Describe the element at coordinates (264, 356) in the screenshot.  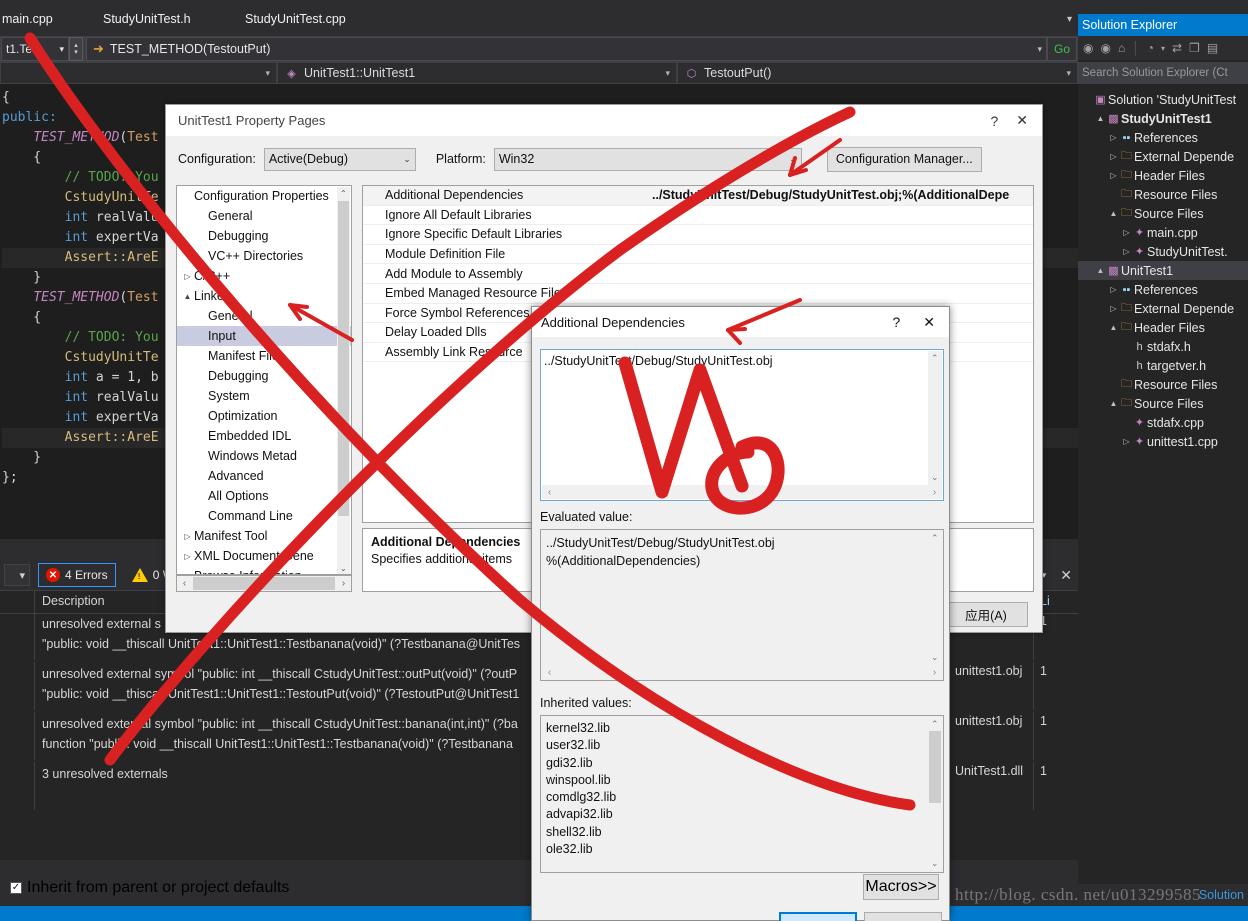
I see `property-category-node: Manifest File` at that location.